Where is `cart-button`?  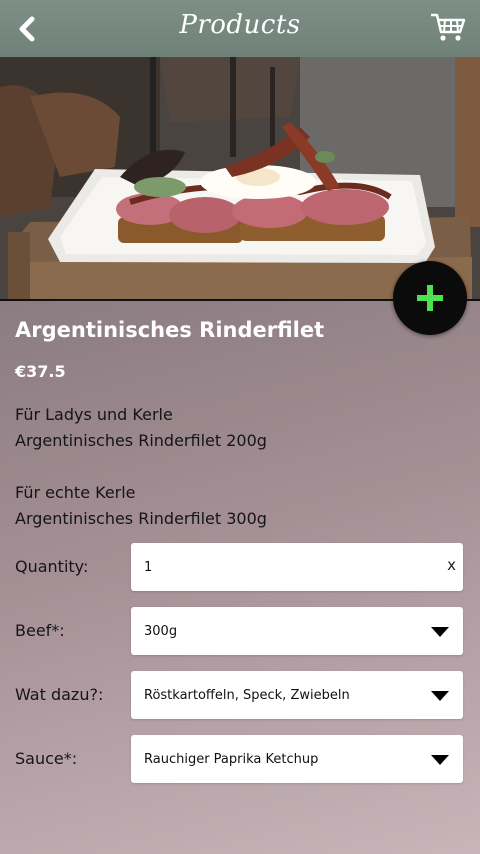 cart-button is located at coordinates (448, 28).